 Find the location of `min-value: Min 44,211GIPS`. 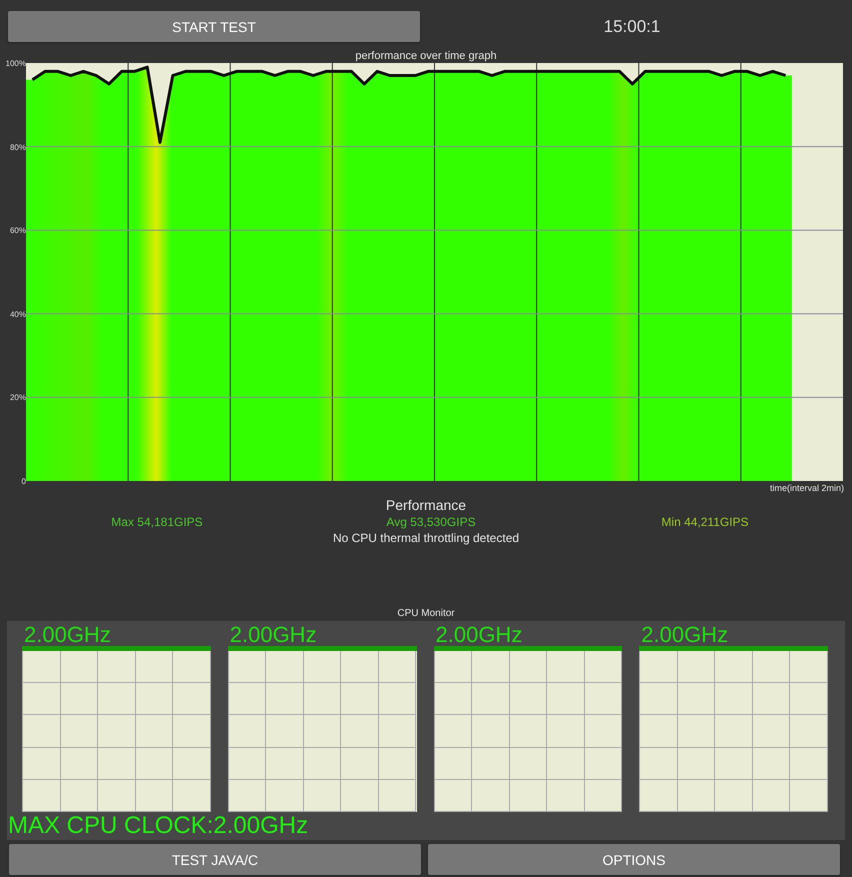

min-value: Min 44,211GIPS is located at coordinates (705, 522).